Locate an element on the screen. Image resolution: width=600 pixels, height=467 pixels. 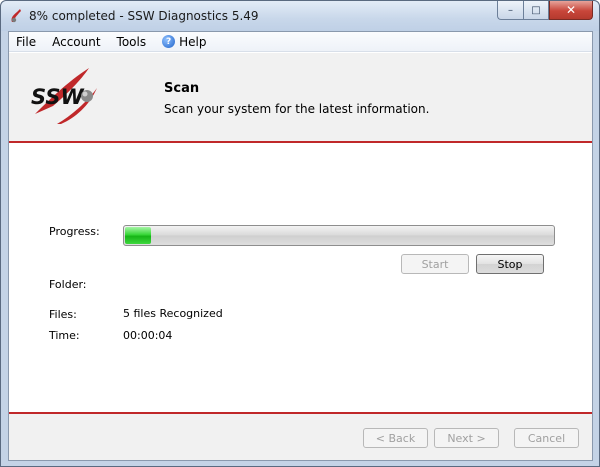
menu-account: Account is located at coordinates (76, 42).